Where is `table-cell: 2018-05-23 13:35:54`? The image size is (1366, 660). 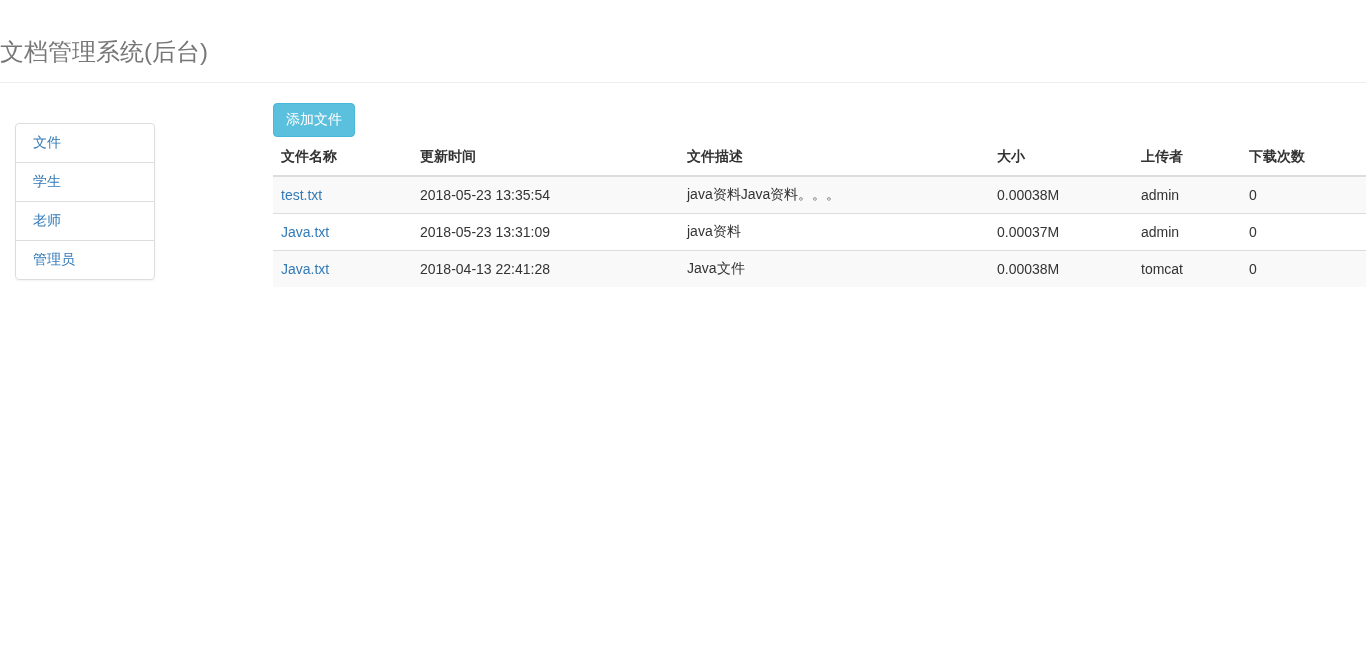 table-cell: 2018-05-23 13:35:54 is located at coordinates (545, 195).